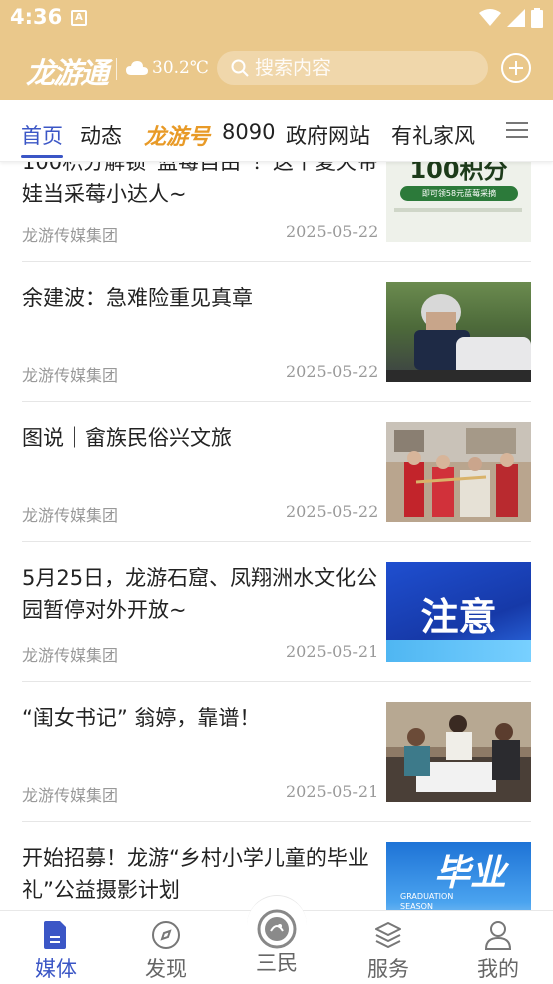  I want to click on nav-service: 服务, so click(388, 951).